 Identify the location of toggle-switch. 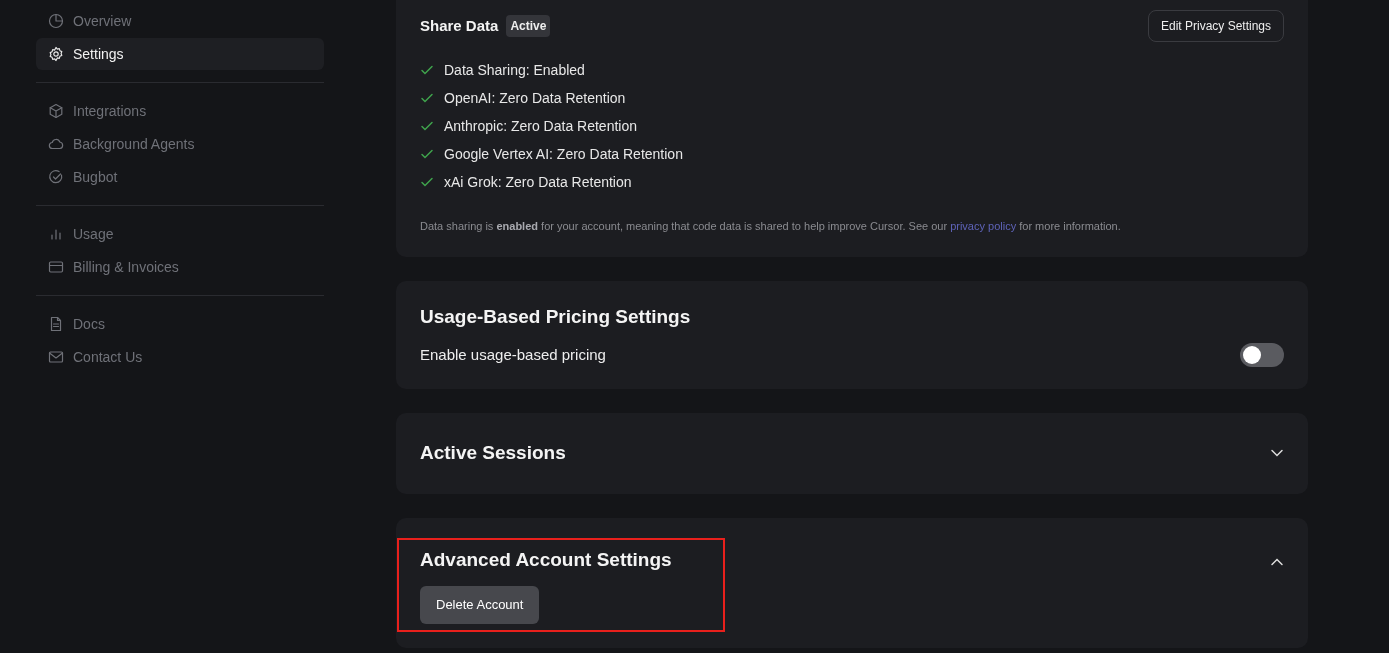
(1262, 355).